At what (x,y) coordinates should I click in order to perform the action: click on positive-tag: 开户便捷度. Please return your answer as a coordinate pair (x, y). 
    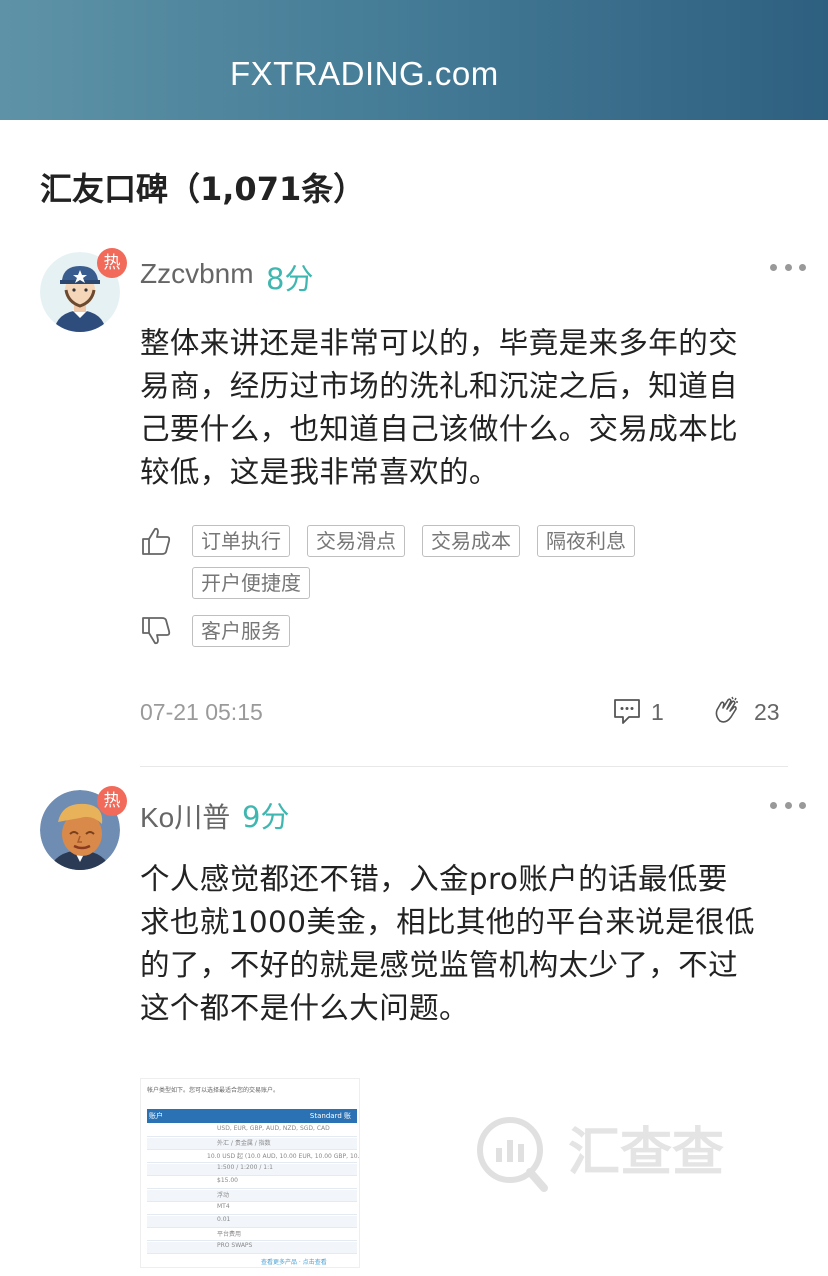
    Looking at the image, I should click on (251, 583).